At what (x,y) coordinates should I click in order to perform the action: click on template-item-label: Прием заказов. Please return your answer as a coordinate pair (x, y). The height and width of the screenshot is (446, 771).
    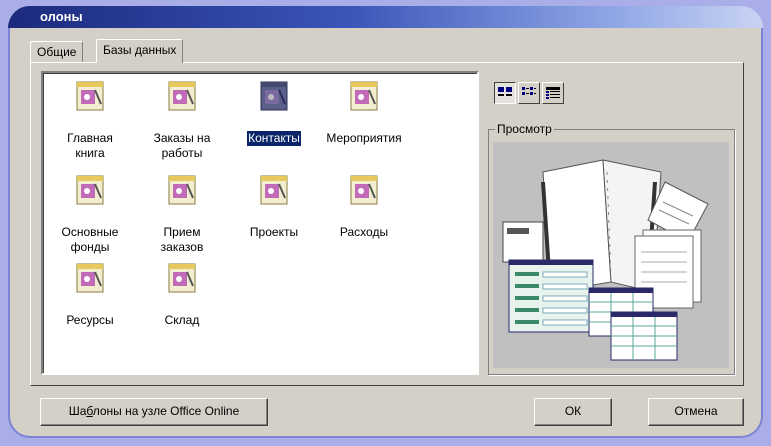
    Looking at the image, I should click on (182, 240).